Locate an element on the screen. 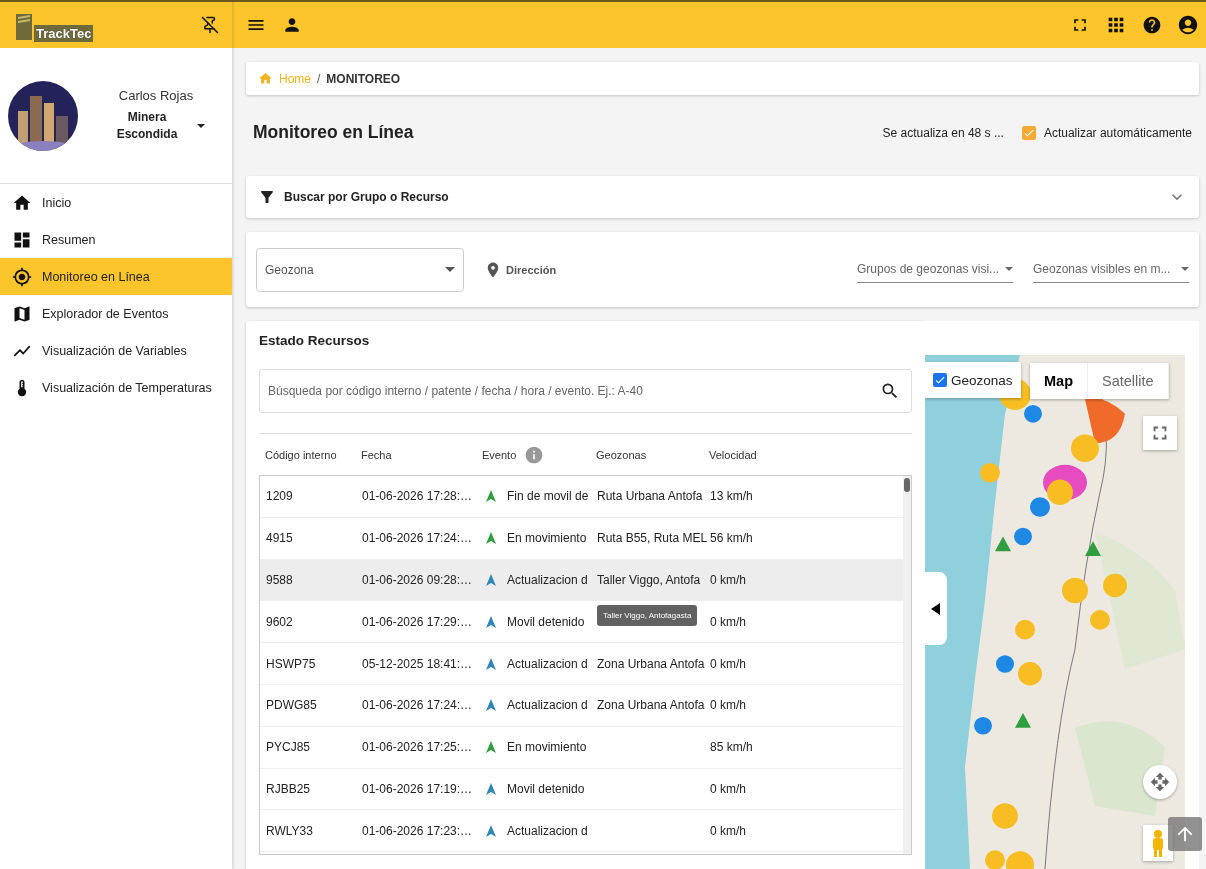 Image resolution: width=1206 pixels, height=869 pixels. table-cell-text: 13 km/h is located at coordinates (732, 496).